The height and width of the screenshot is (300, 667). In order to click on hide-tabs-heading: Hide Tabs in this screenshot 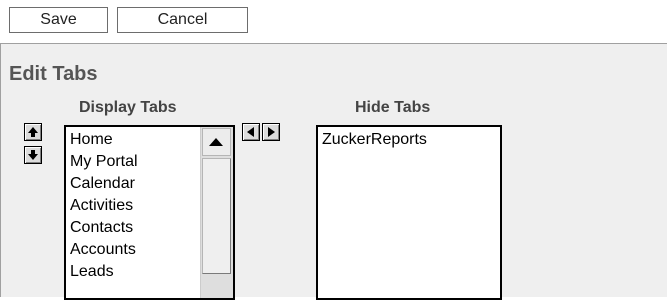, I will do `click(393, 107)`.